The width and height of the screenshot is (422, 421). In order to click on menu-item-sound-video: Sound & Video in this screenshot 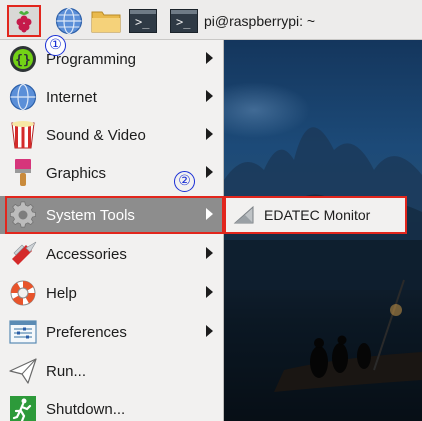, I will do `click(112, 135)`.